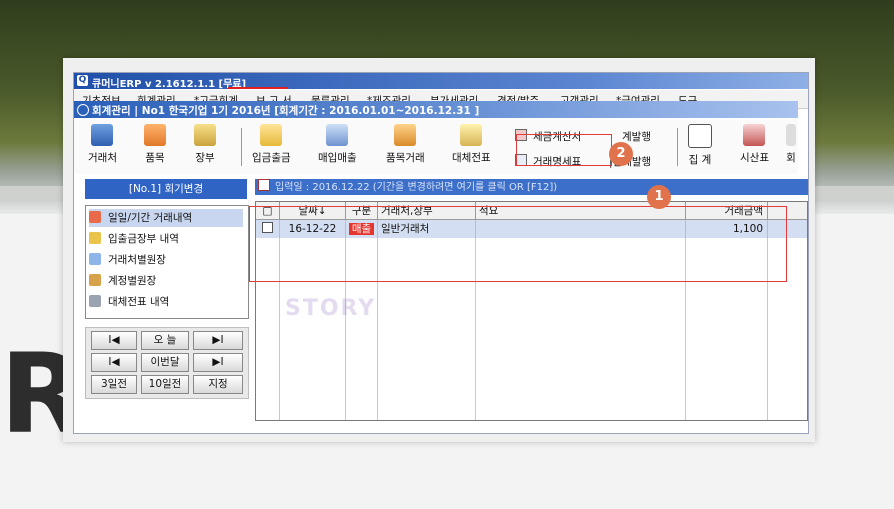  Describe the element at coordinates (166, 189) in the screenshot. I see `fiscal-change-button: [No.1] 회기변경` at that location.